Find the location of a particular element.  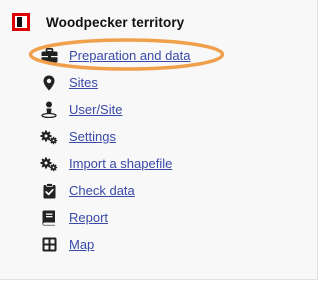

menu-label-user-site: User/Site is located at coordinates (95, 109).